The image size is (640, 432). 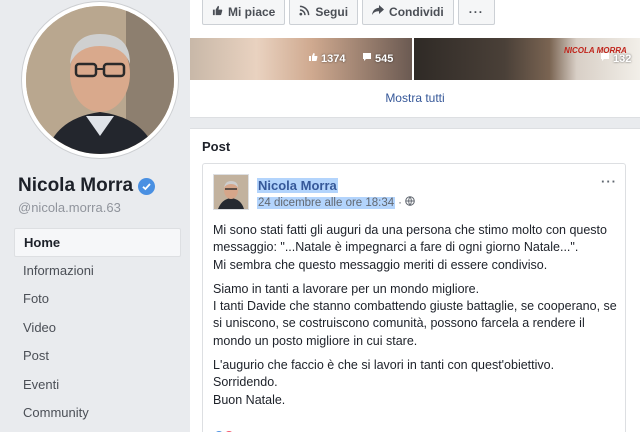 What do you see at coordinates (415, 98) in the screenshot?
I see `show-all-link: Mostra tutti` at bounding box center [415, 98].